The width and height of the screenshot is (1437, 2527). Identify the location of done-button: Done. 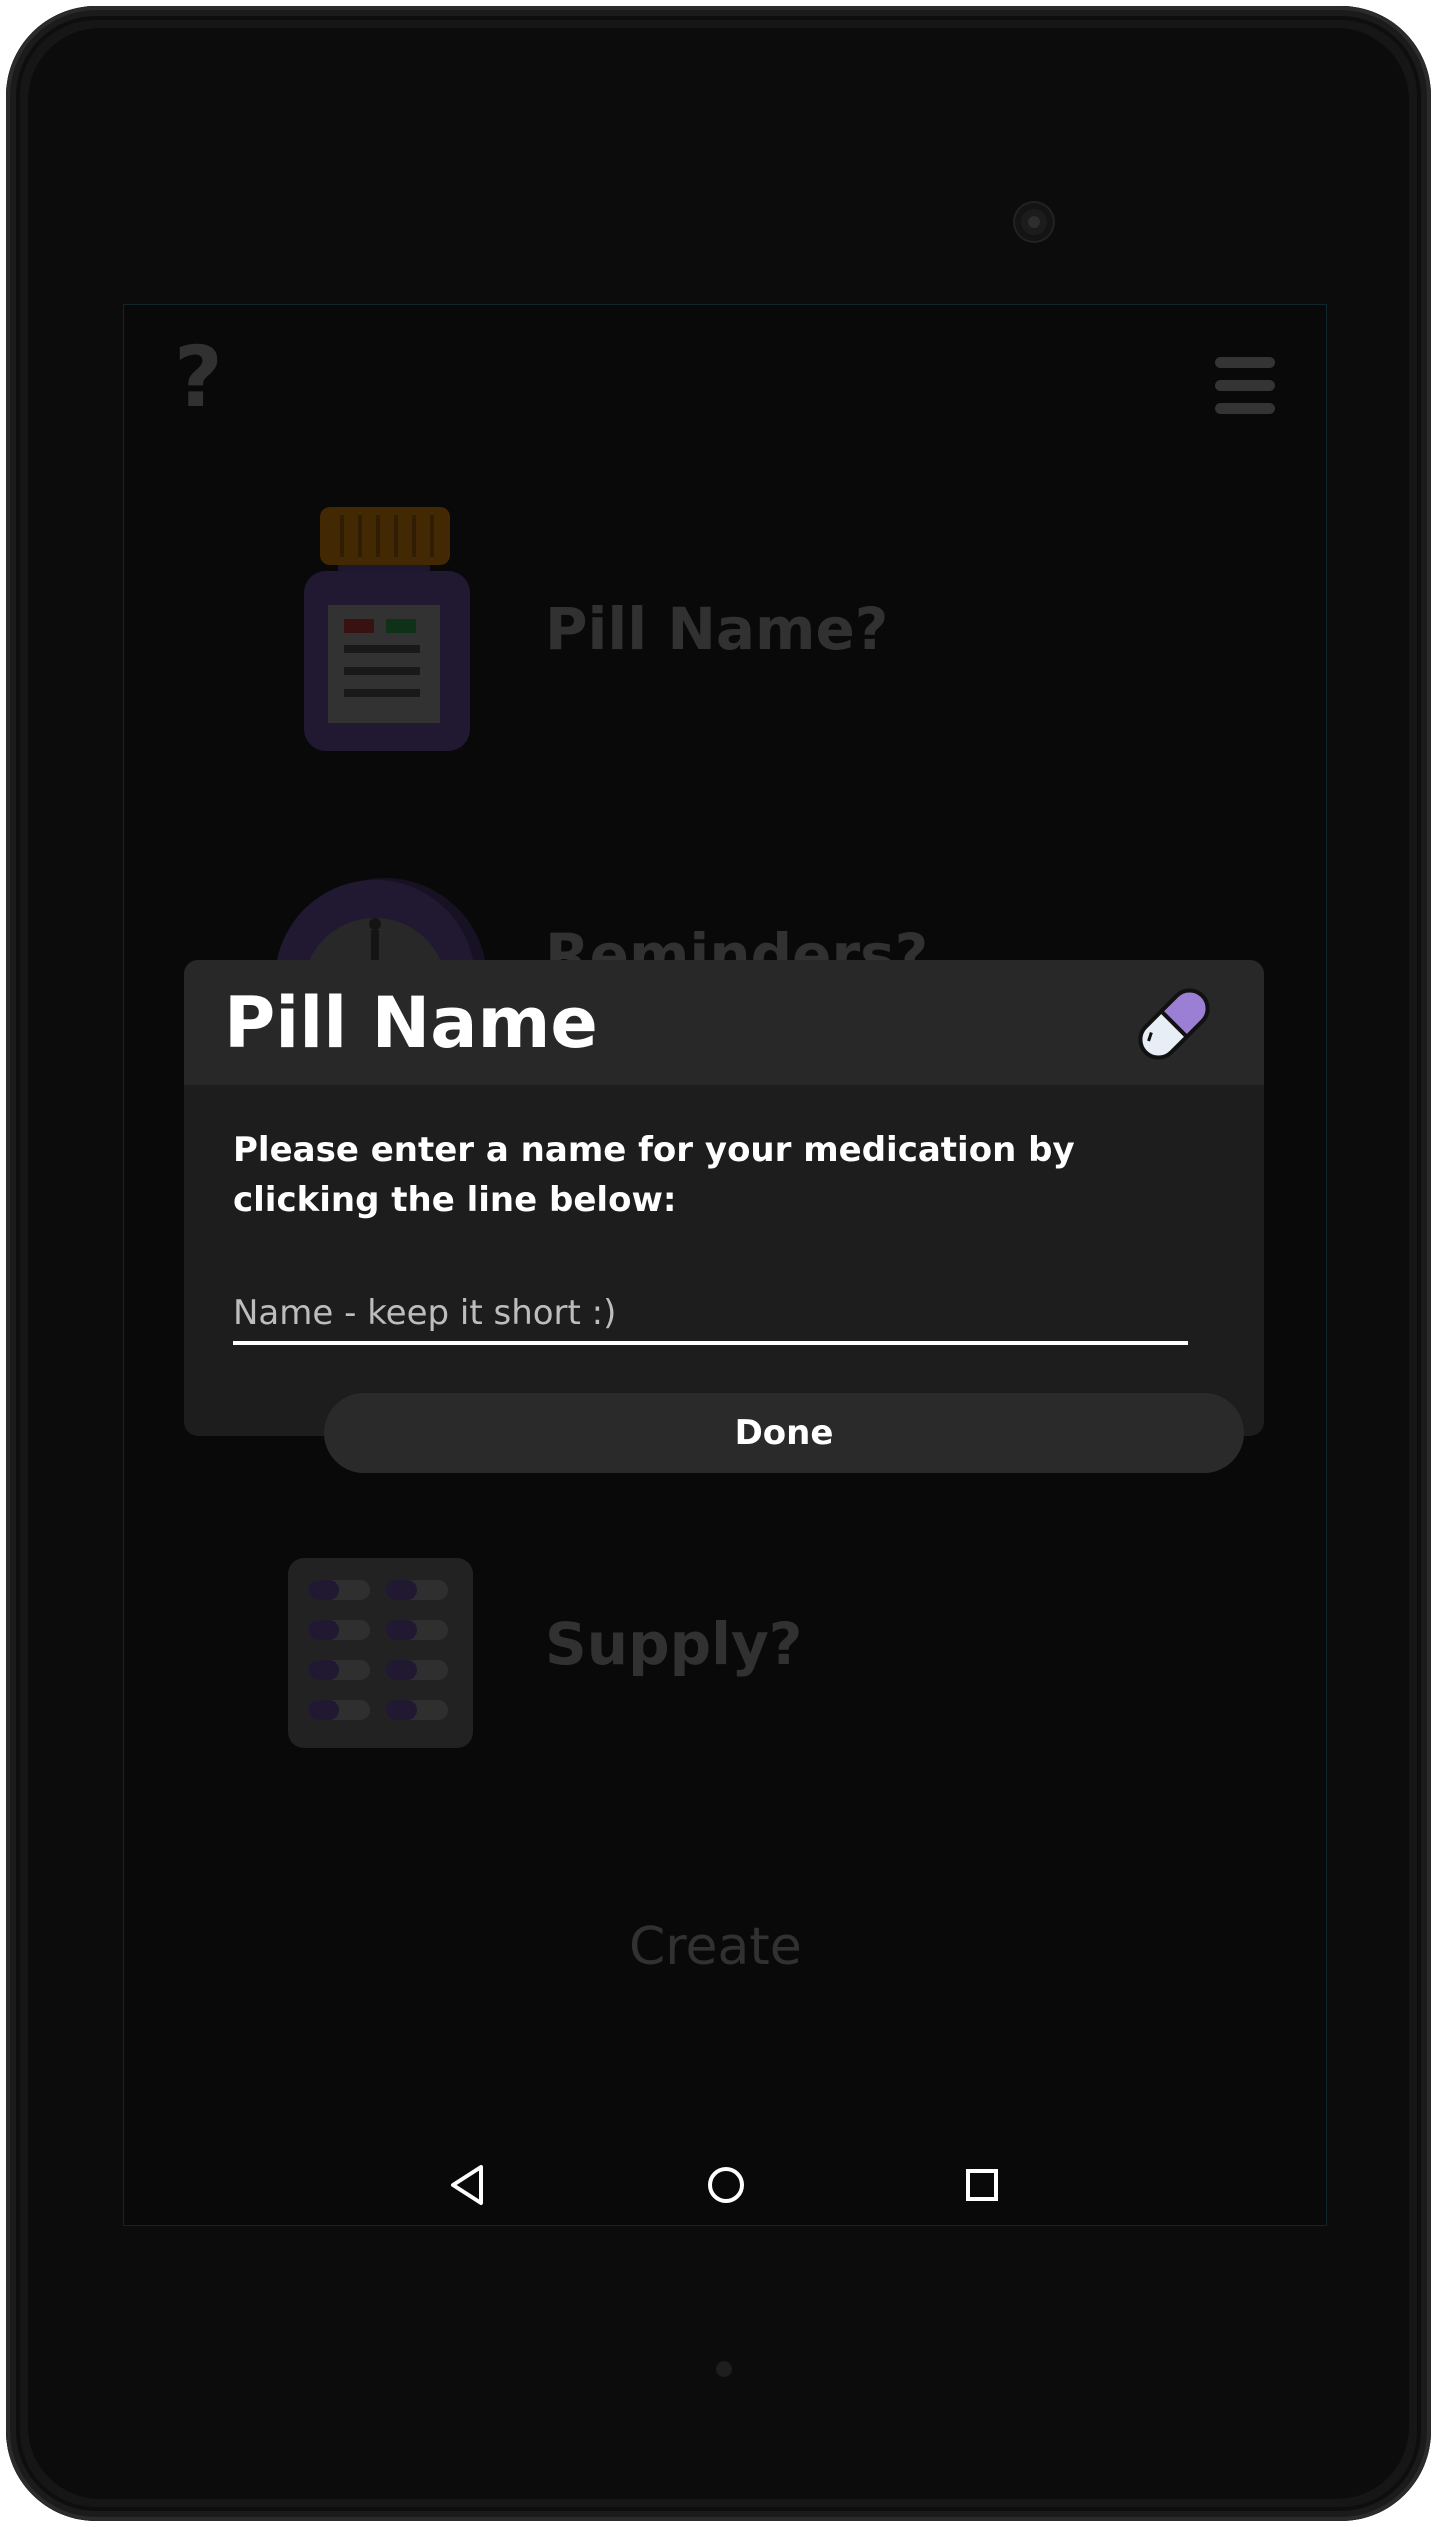
(784, 1433).